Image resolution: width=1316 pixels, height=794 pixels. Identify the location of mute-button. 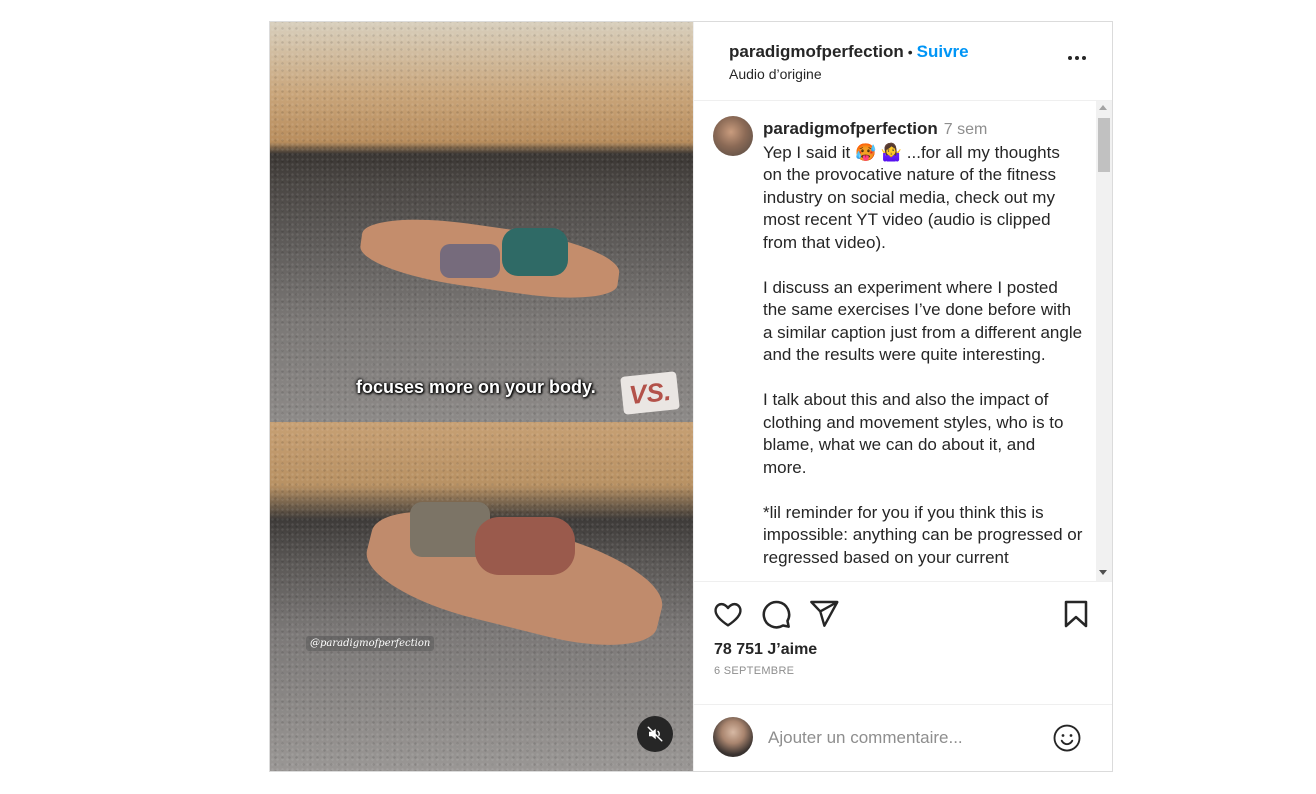
(655, 734).